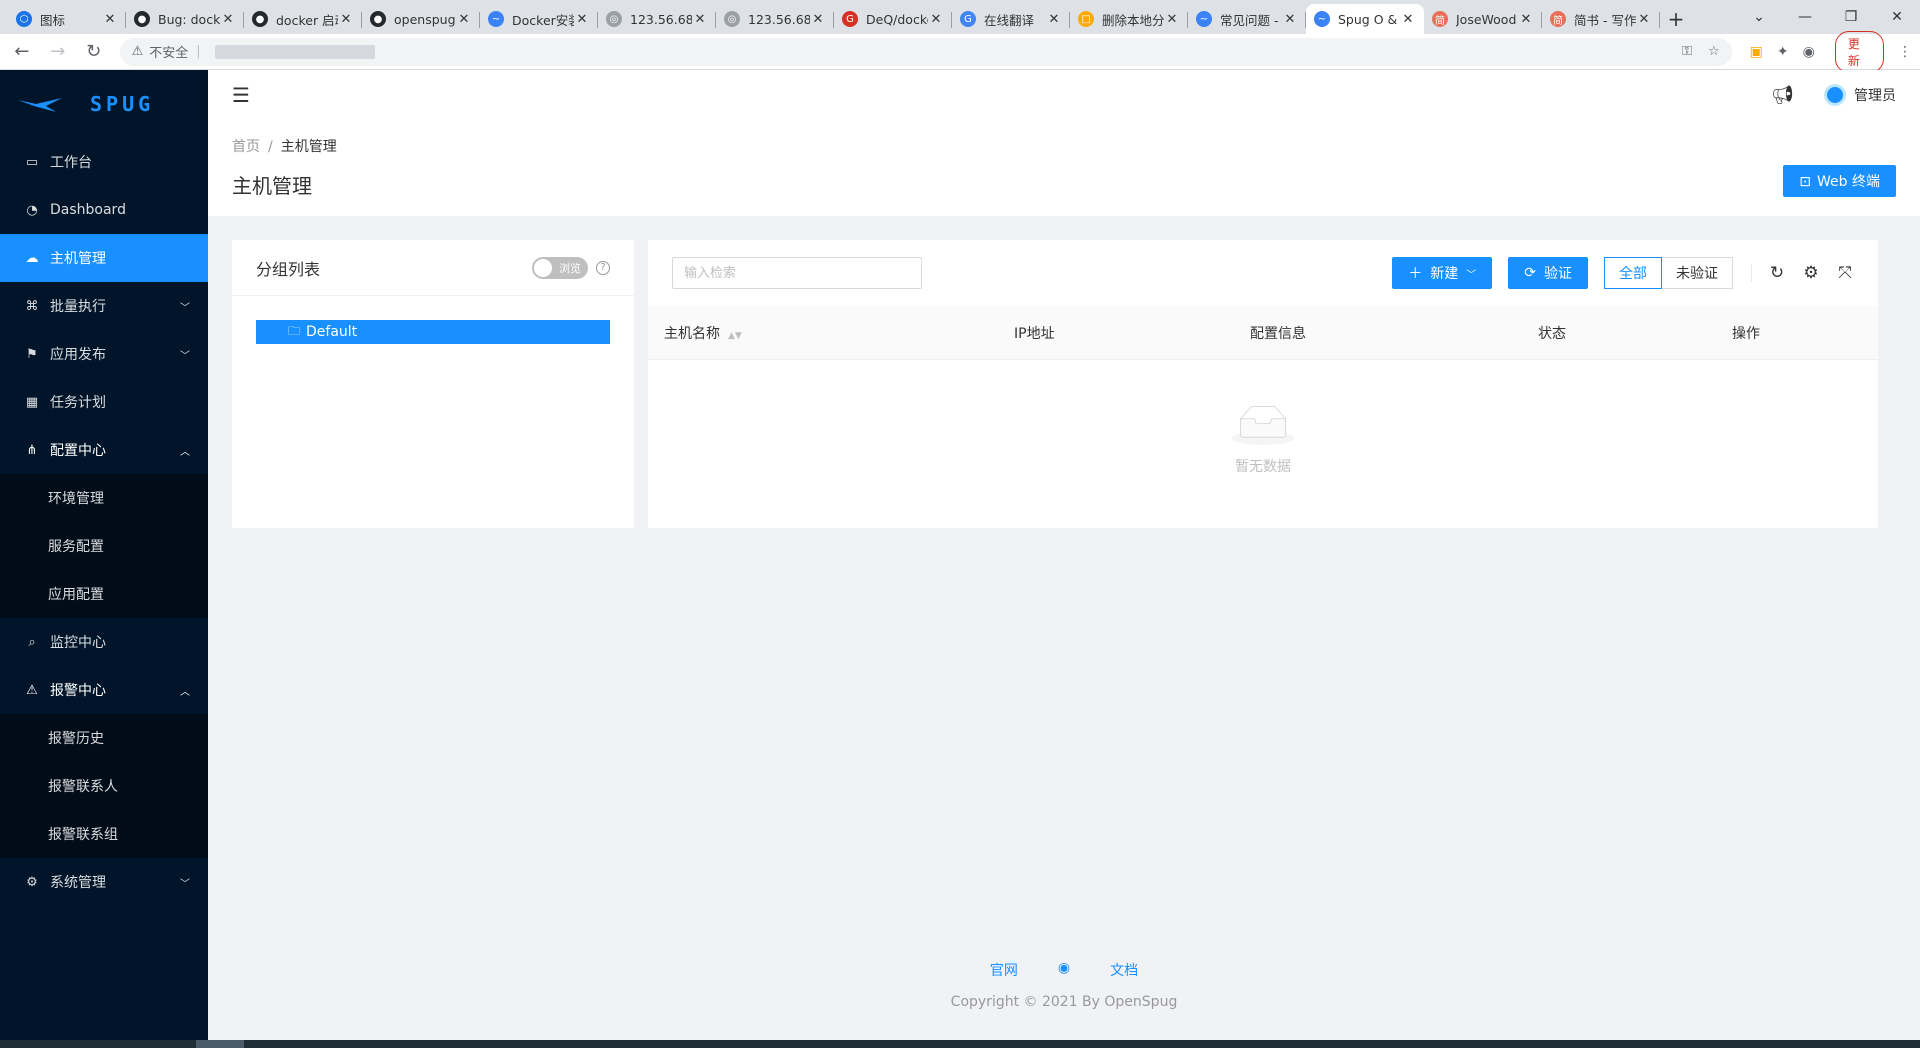 This screenshot has width=1920, height=1048. I want to click on submenu-alarm: 报警历史 报警联系人 报警联系组, so click(104, 786).